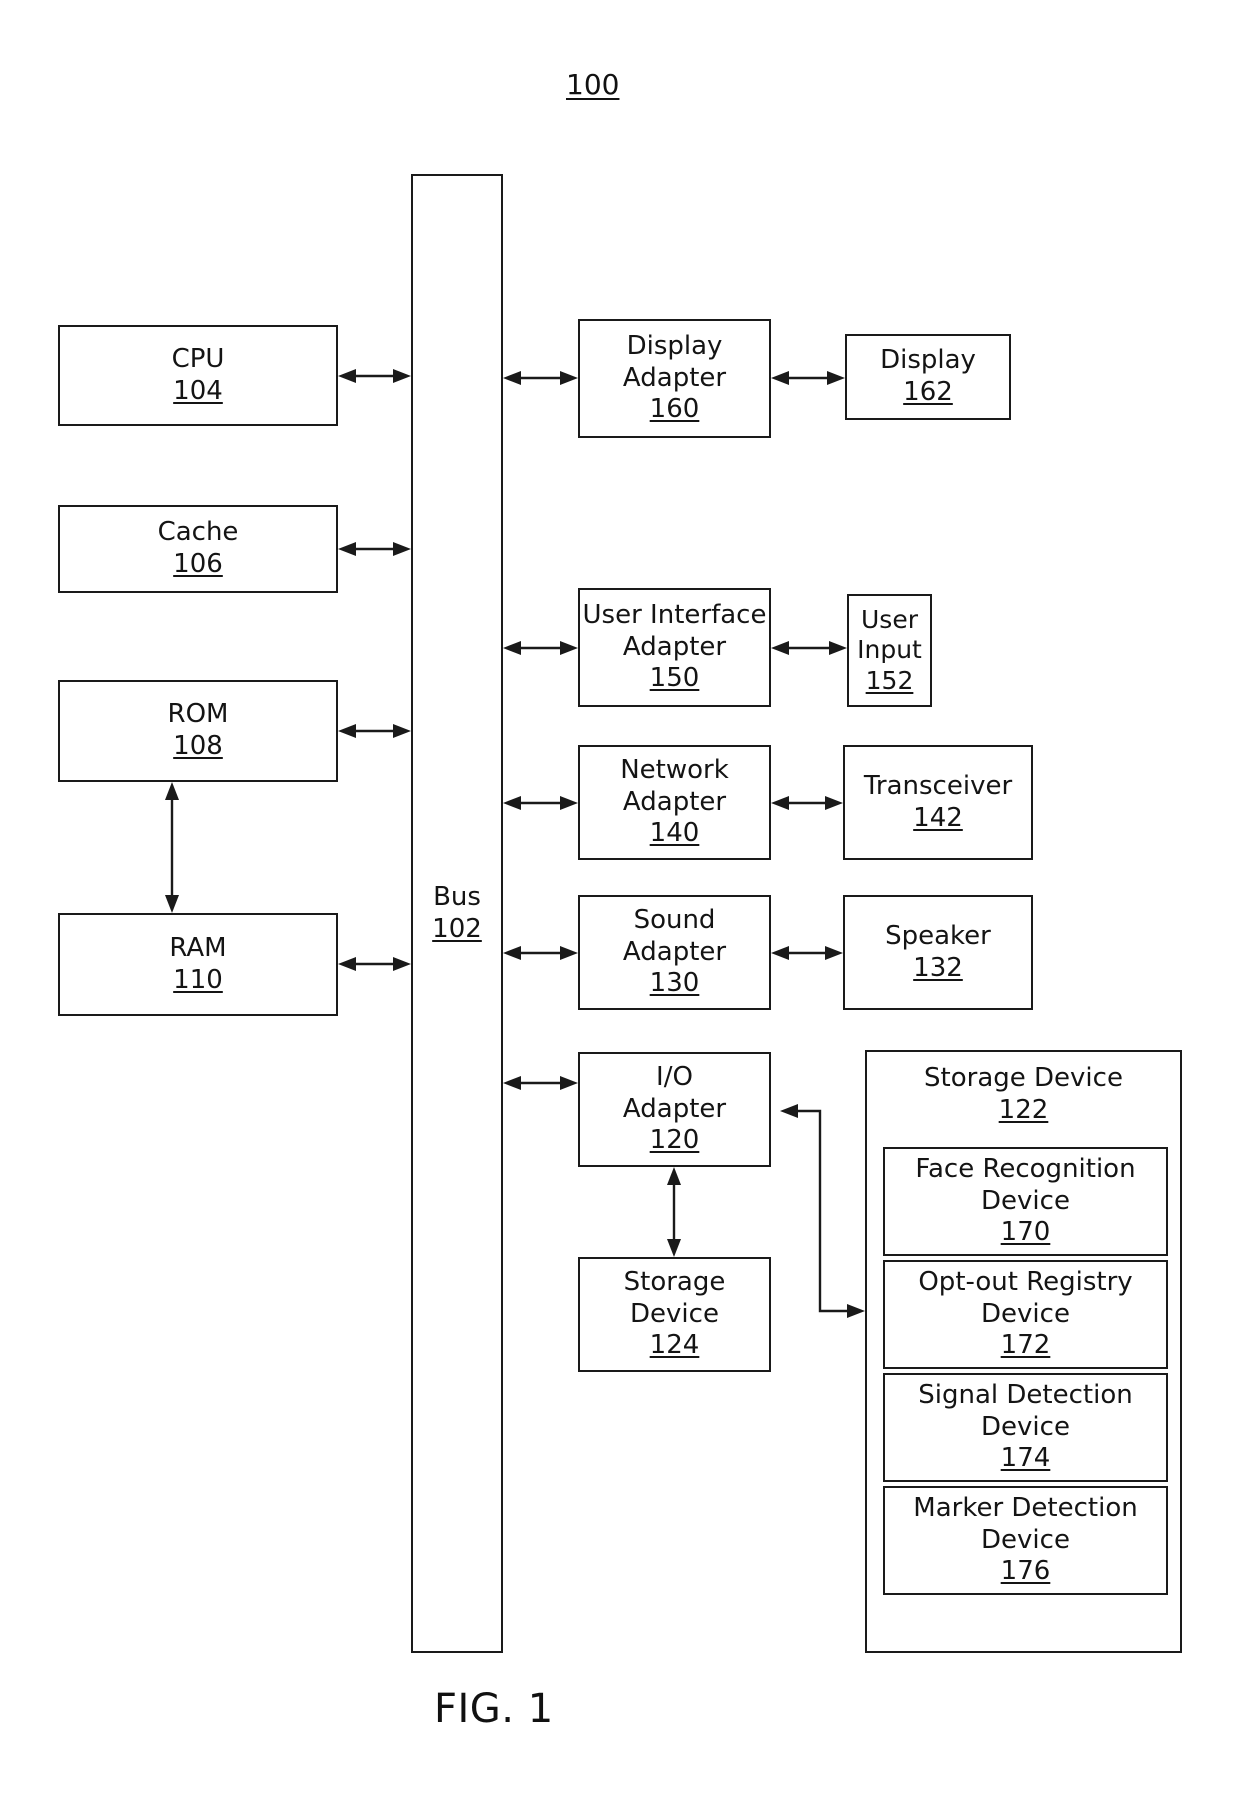  I want to click on storage-device-122-header: Storage Device 122, so click(1023, 1094).